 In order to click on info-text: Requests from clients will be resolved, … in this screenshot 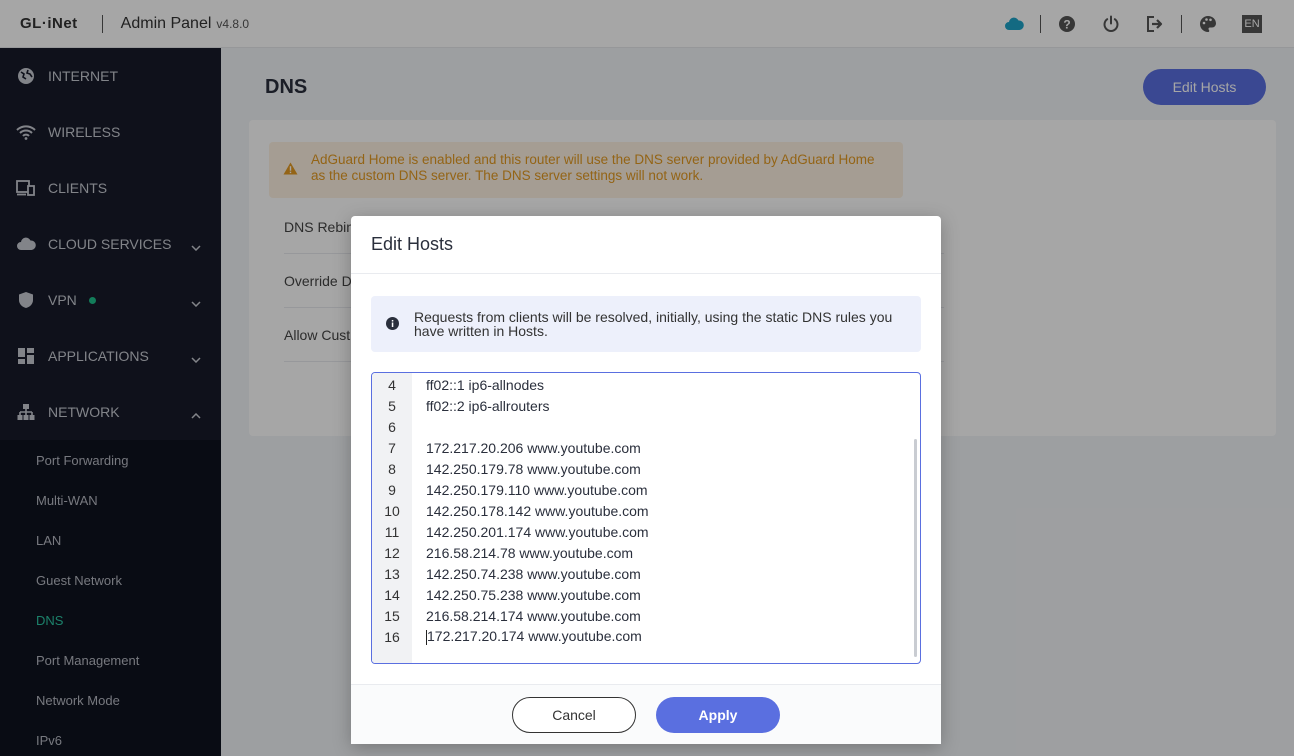, I will do `click(653, 324)`.